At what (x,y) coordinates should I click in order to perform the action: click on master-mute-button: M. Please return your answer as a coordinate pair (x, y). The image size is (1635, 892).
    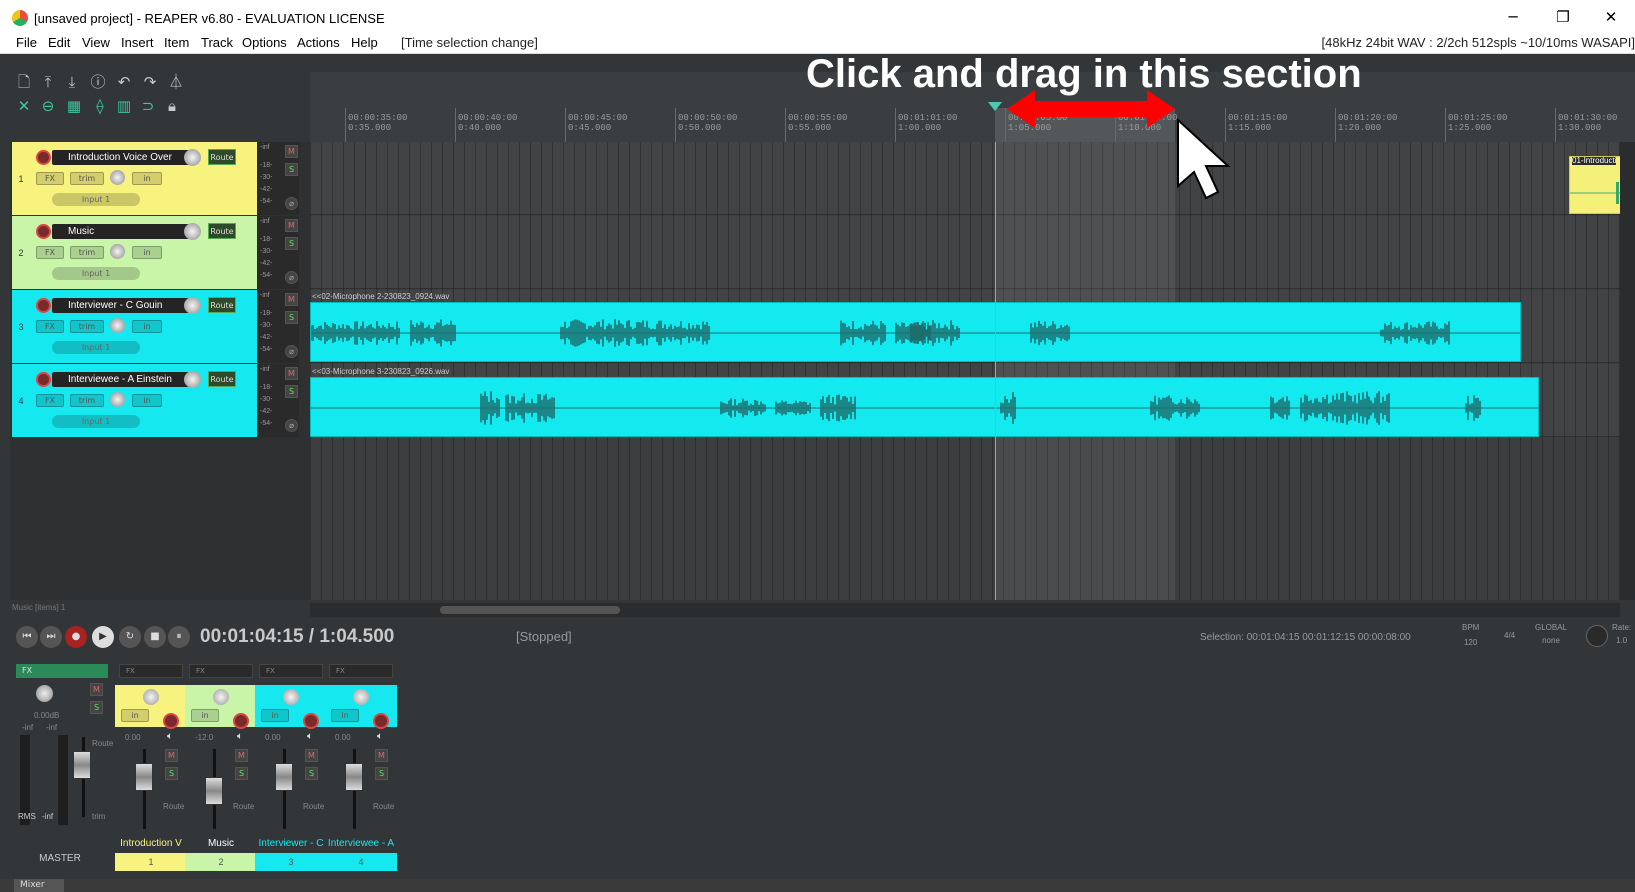
    Looking at the image, I should click on (96, 689).